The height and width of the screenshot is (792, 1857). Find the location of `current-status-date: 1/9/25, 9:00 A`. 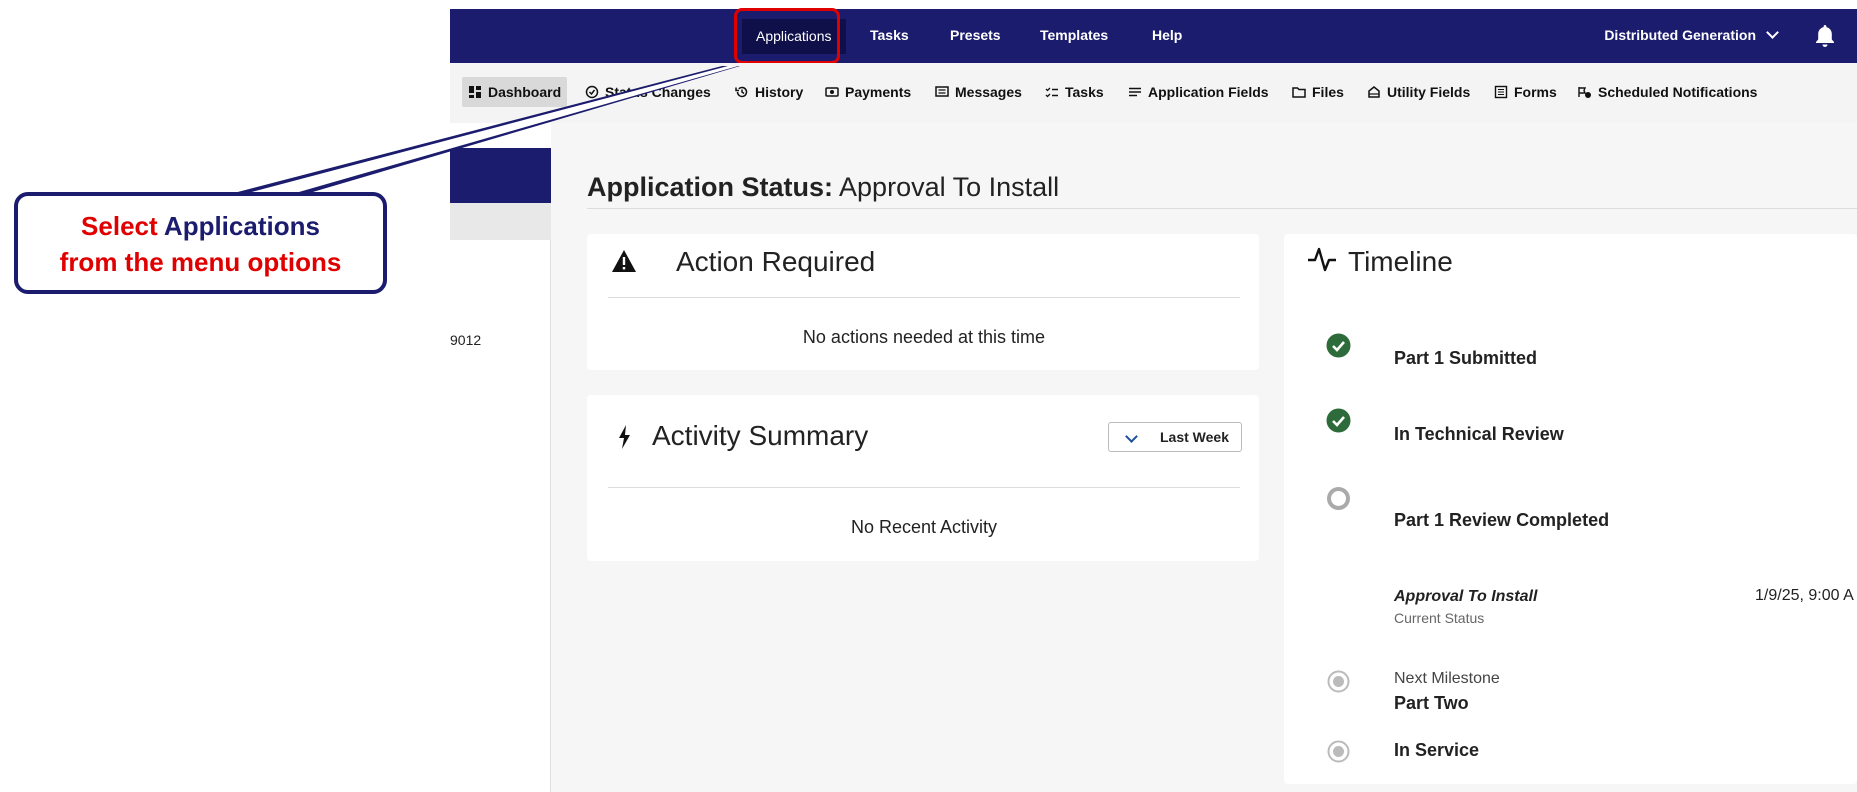

current-status-date: 1/9/25, 9:00 A is located at coordinates (1804, 595).